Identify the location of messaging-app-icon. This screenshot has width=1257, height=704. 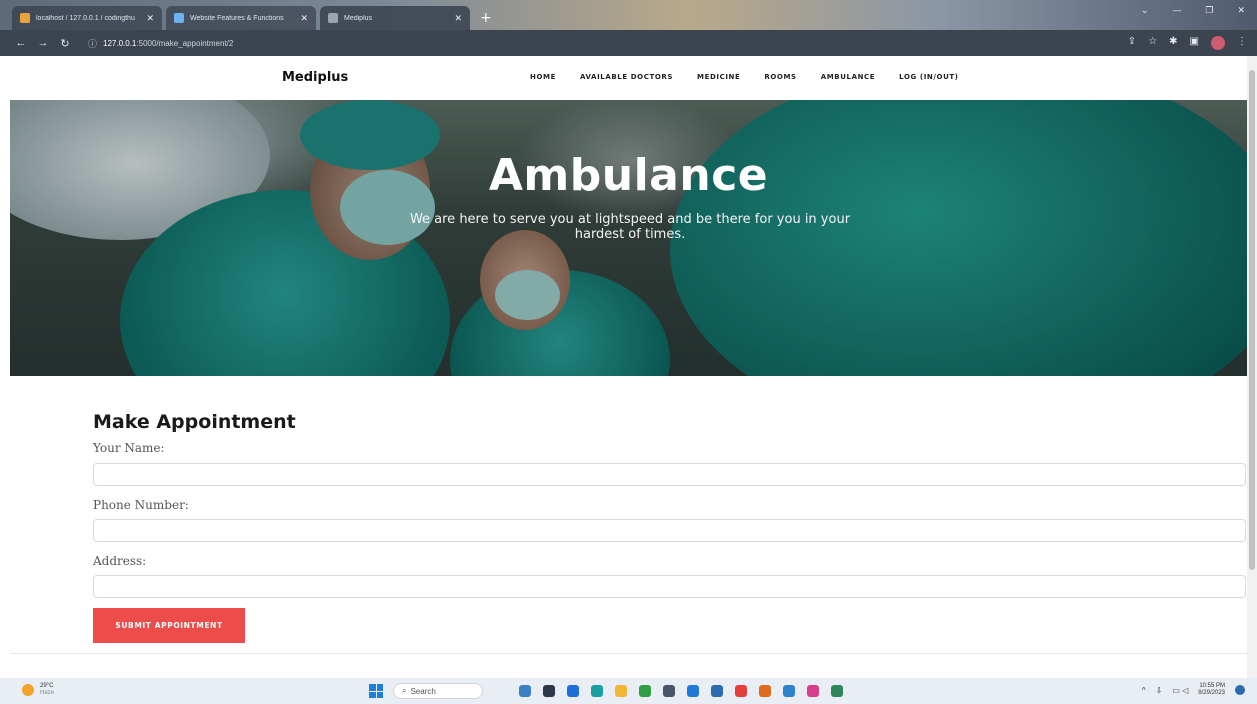
(573, 691).